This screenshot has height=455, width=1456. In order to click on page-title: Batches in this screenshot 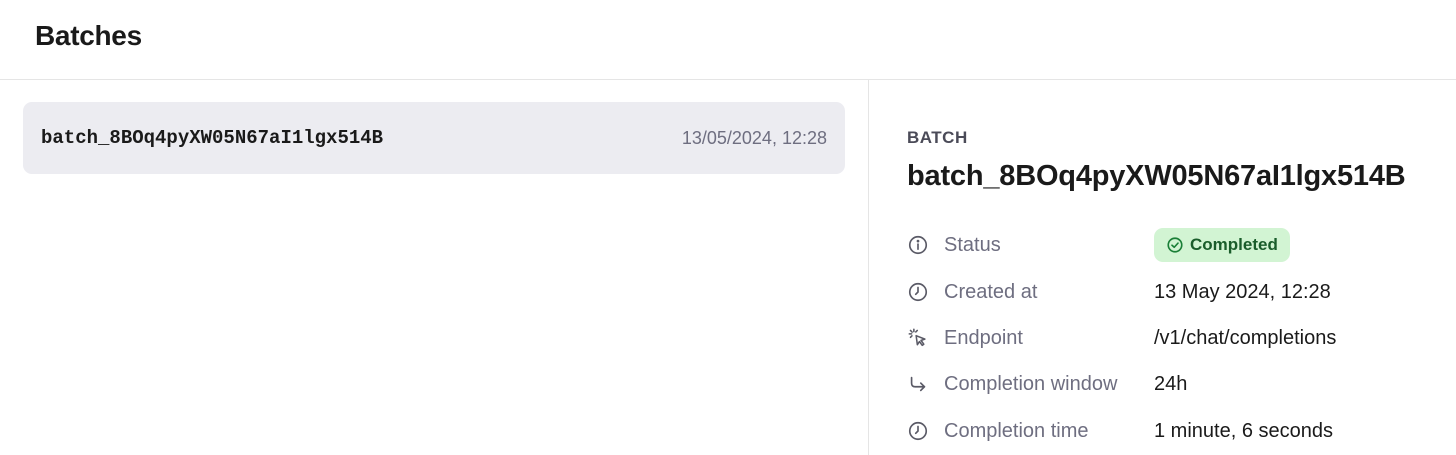, I will do `click(88, 35)`.